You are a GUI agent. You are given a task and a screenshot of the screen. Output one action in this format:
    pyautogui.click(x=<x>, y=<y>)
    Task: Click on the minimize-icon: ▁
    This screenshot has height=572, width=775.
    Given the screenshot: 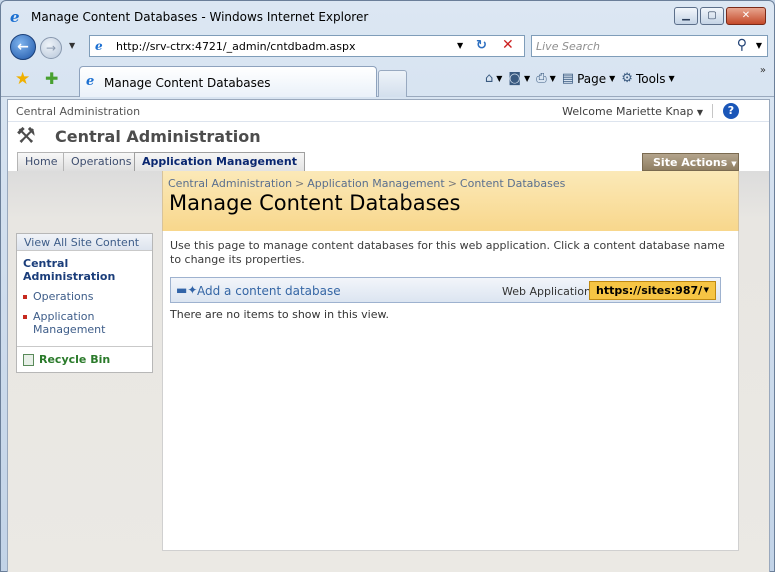 What is the action you would take?
    pyautogui.click(x=686, y=16)
    